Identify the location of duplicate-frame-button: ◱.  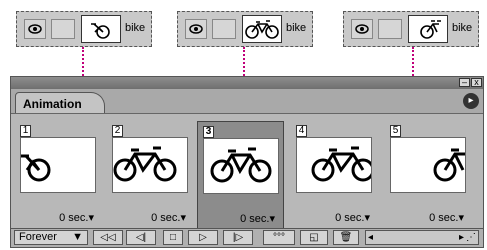
(314, 237).